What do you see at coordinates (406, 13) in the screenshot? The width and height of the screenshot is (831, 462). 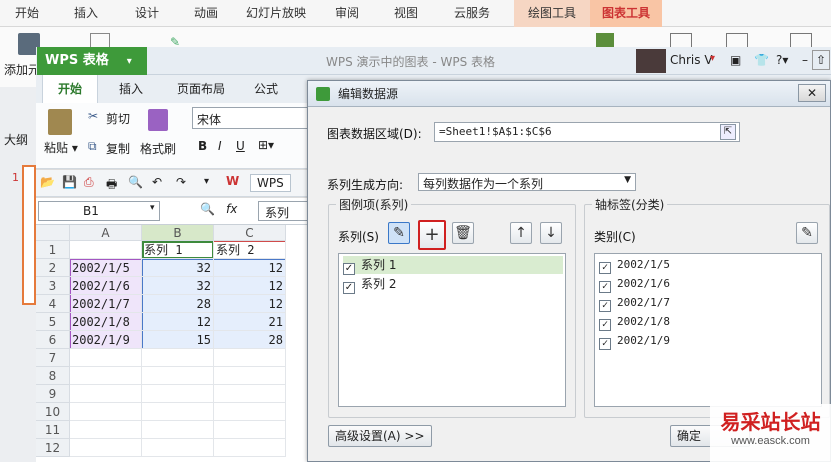 I see `ppt-tab-6: 视图` at bounding box center [406, 13].